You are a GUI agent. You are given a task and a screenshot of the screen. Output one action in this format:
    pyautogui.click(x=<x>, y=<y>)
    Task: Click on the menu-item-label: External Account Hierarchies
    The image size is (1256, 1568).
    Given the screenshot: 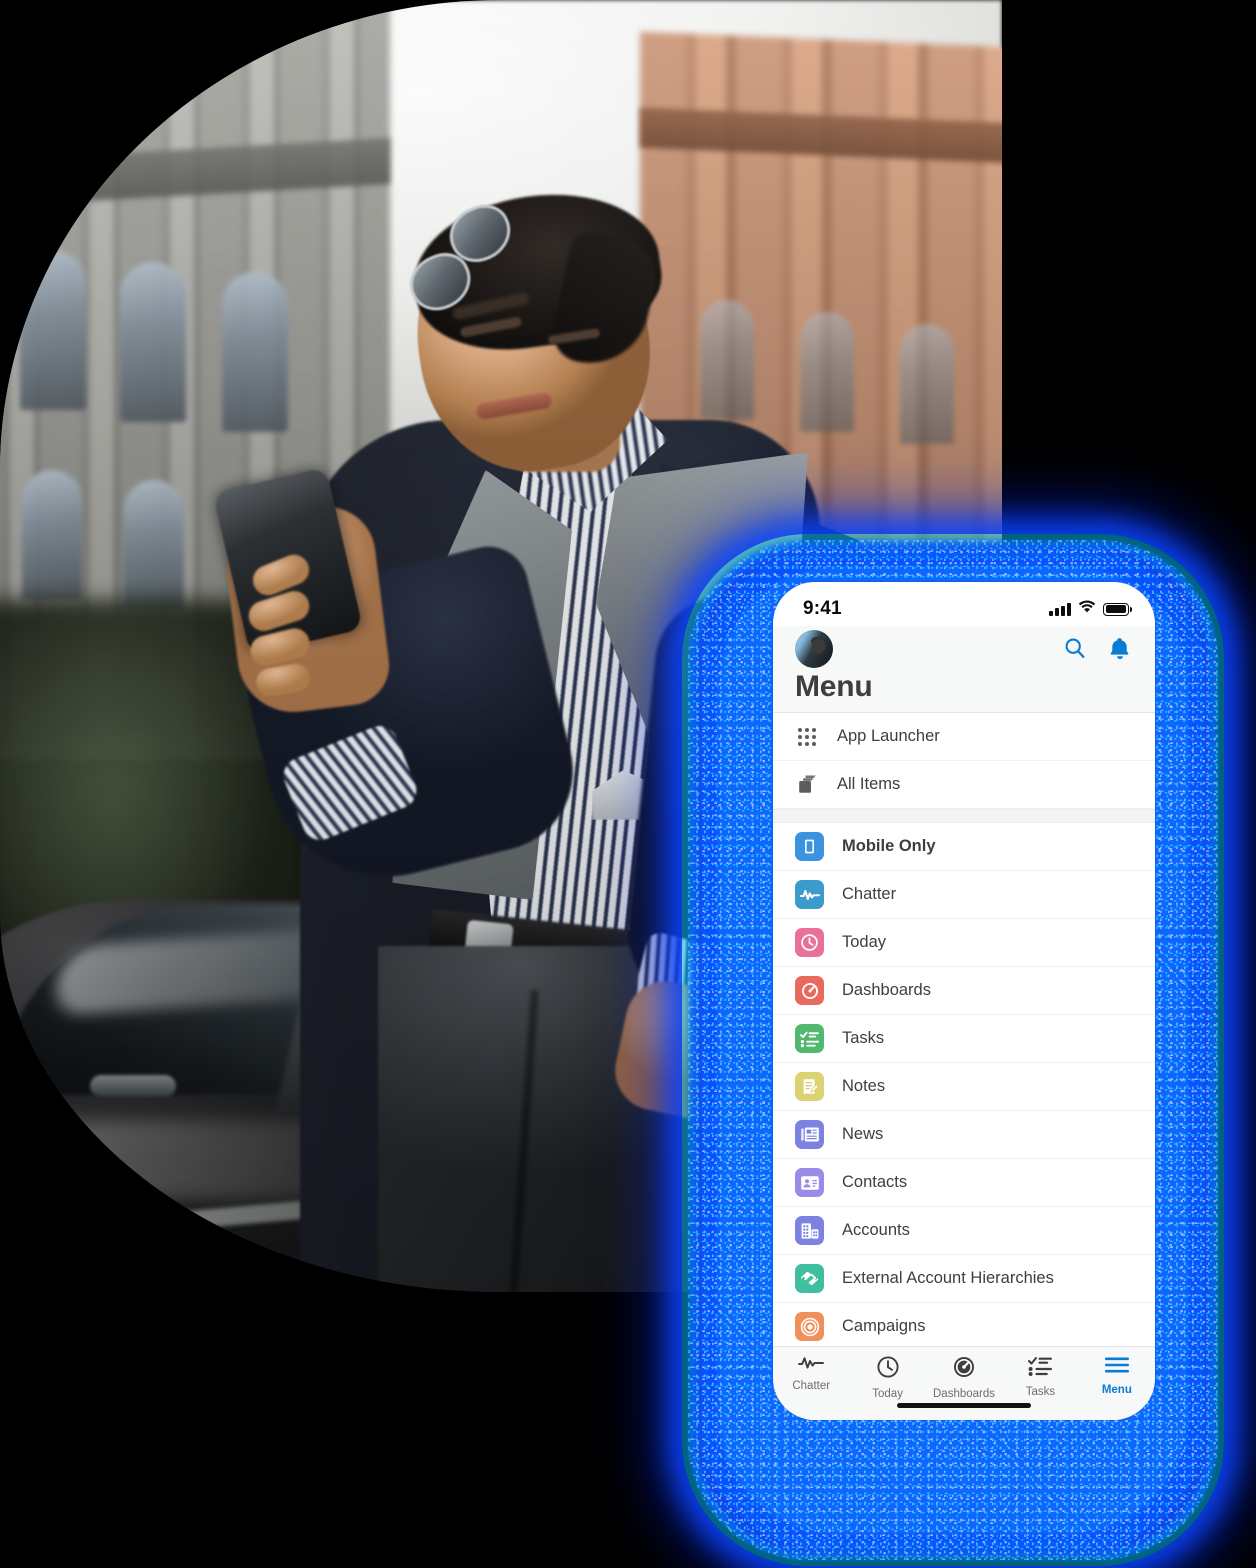 What is the action you would take?
    pyautogui.click(x=948, y=1278)
    